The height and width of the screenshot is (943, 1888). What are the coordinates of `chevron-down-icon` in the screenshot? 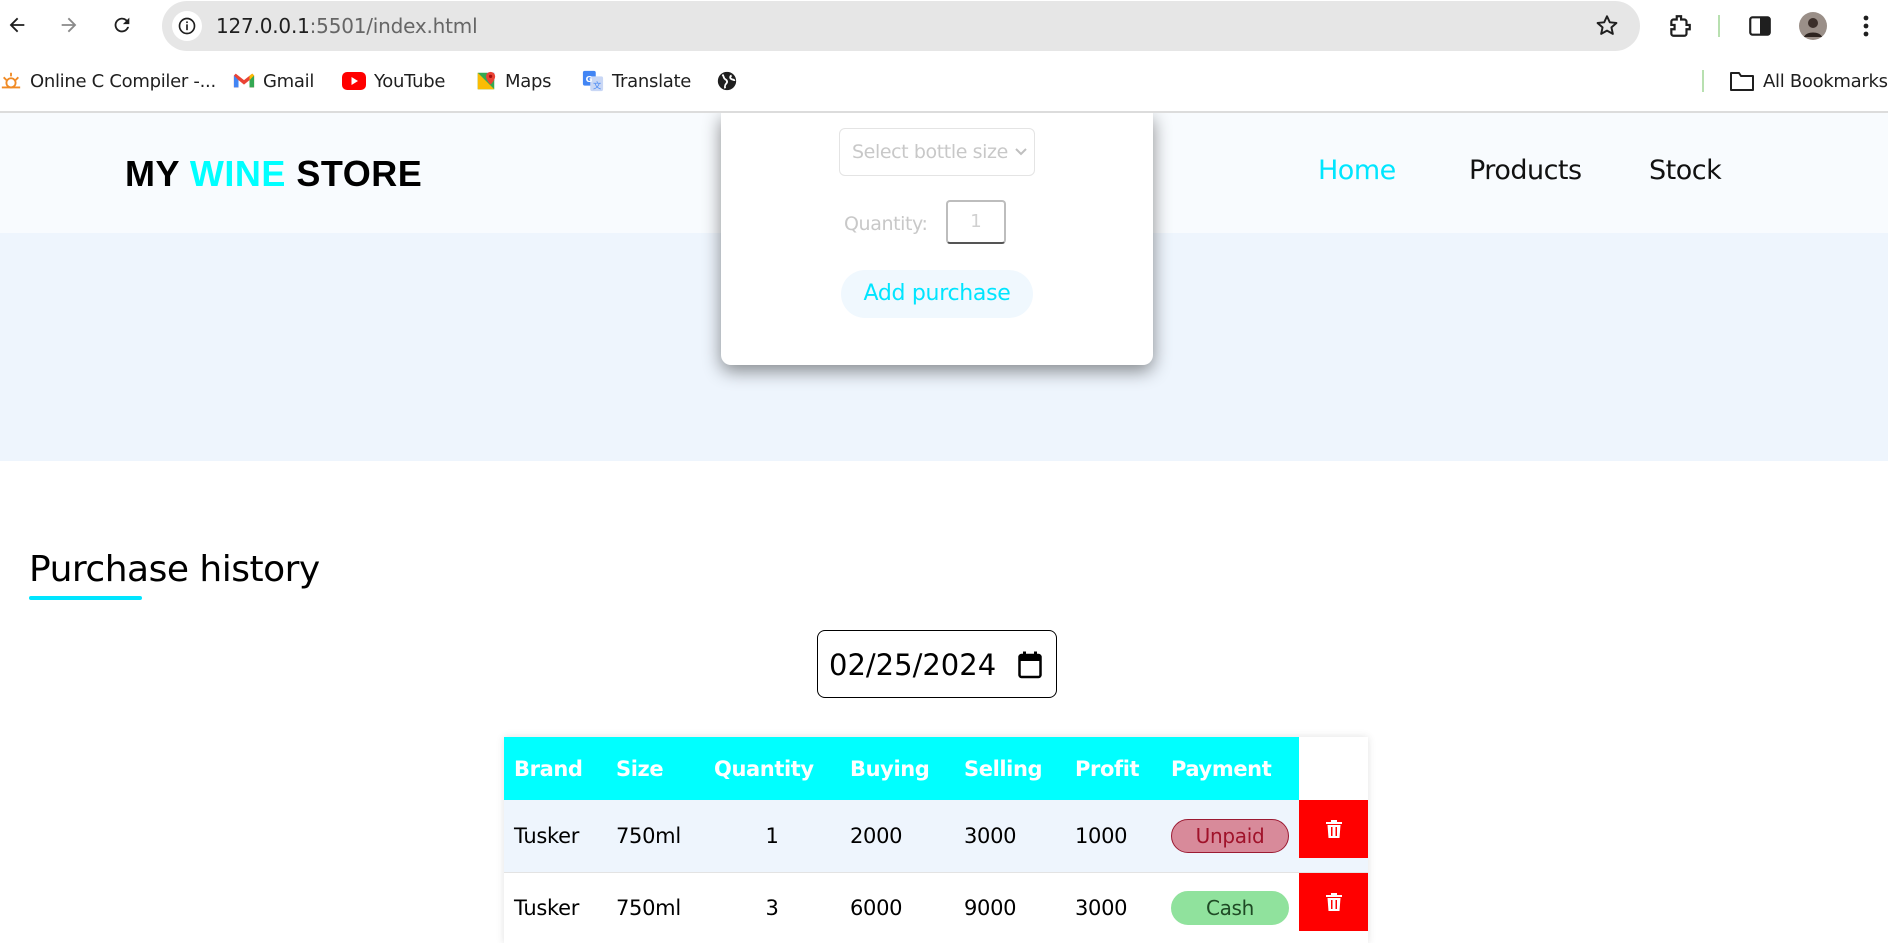 It's located at (1021, 161).